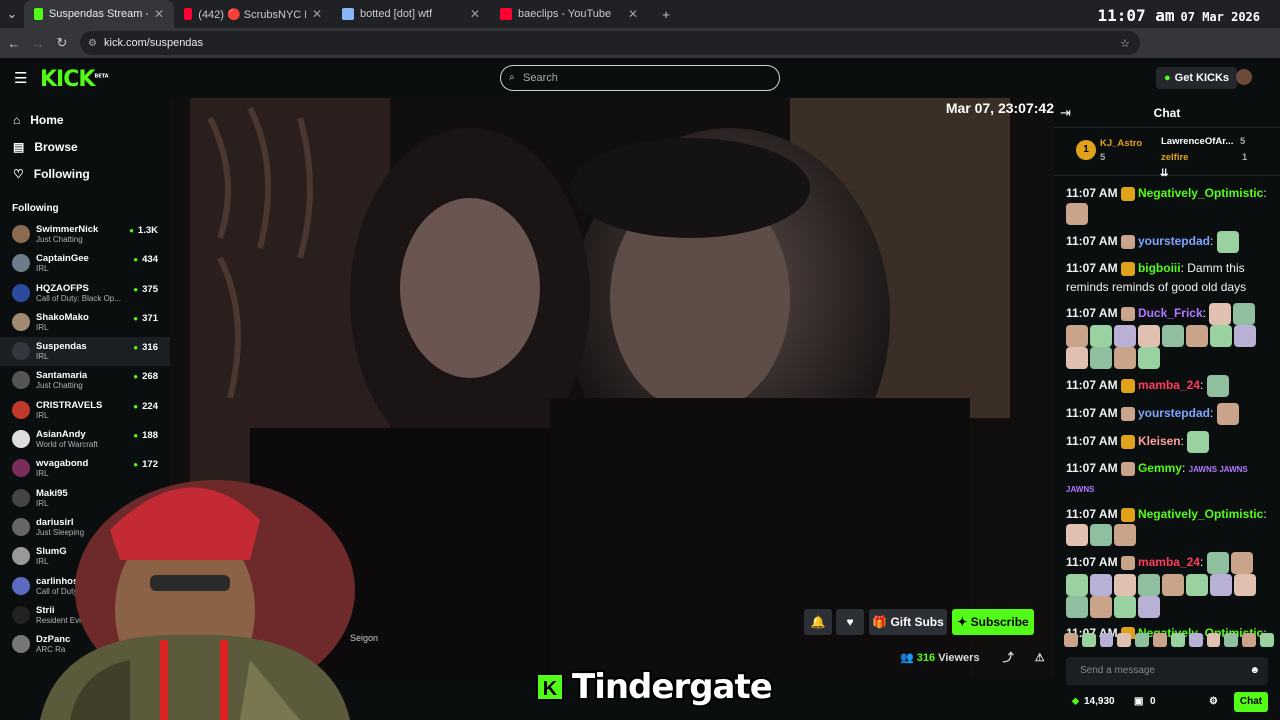 Image resolution: width=1280 pixels, height=720 pixels. I want to click on sidebar-item-browse: ▤ Browse, so click(85, 146).